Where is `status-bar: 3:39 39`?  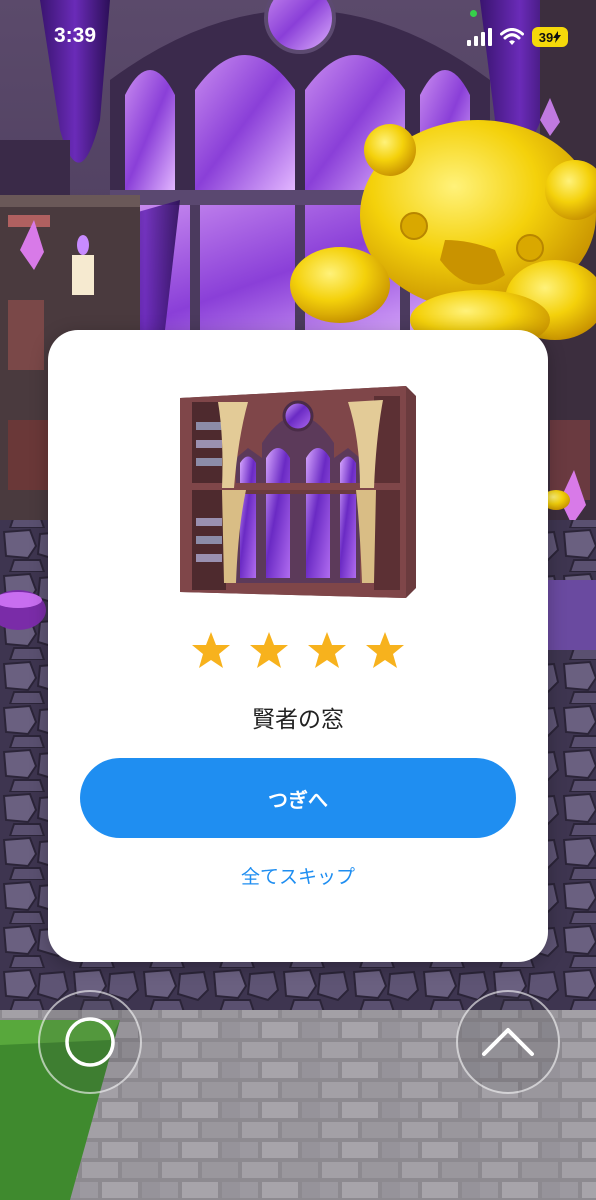
status-bar: 3:39 39 is located at coordinates (298, 40).